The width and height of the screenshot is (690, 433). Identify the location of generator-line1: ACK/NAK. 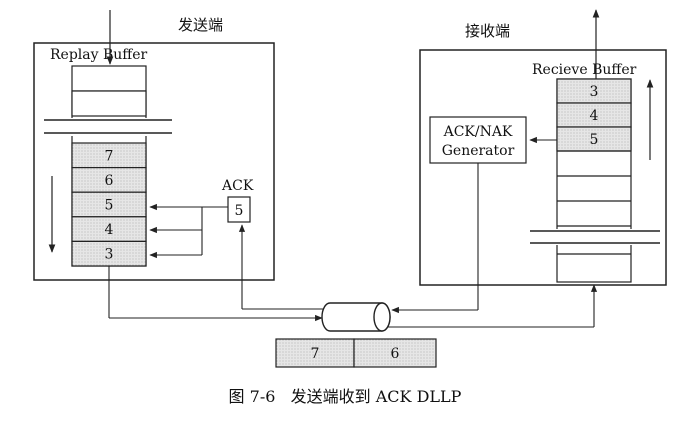
(478, 132).